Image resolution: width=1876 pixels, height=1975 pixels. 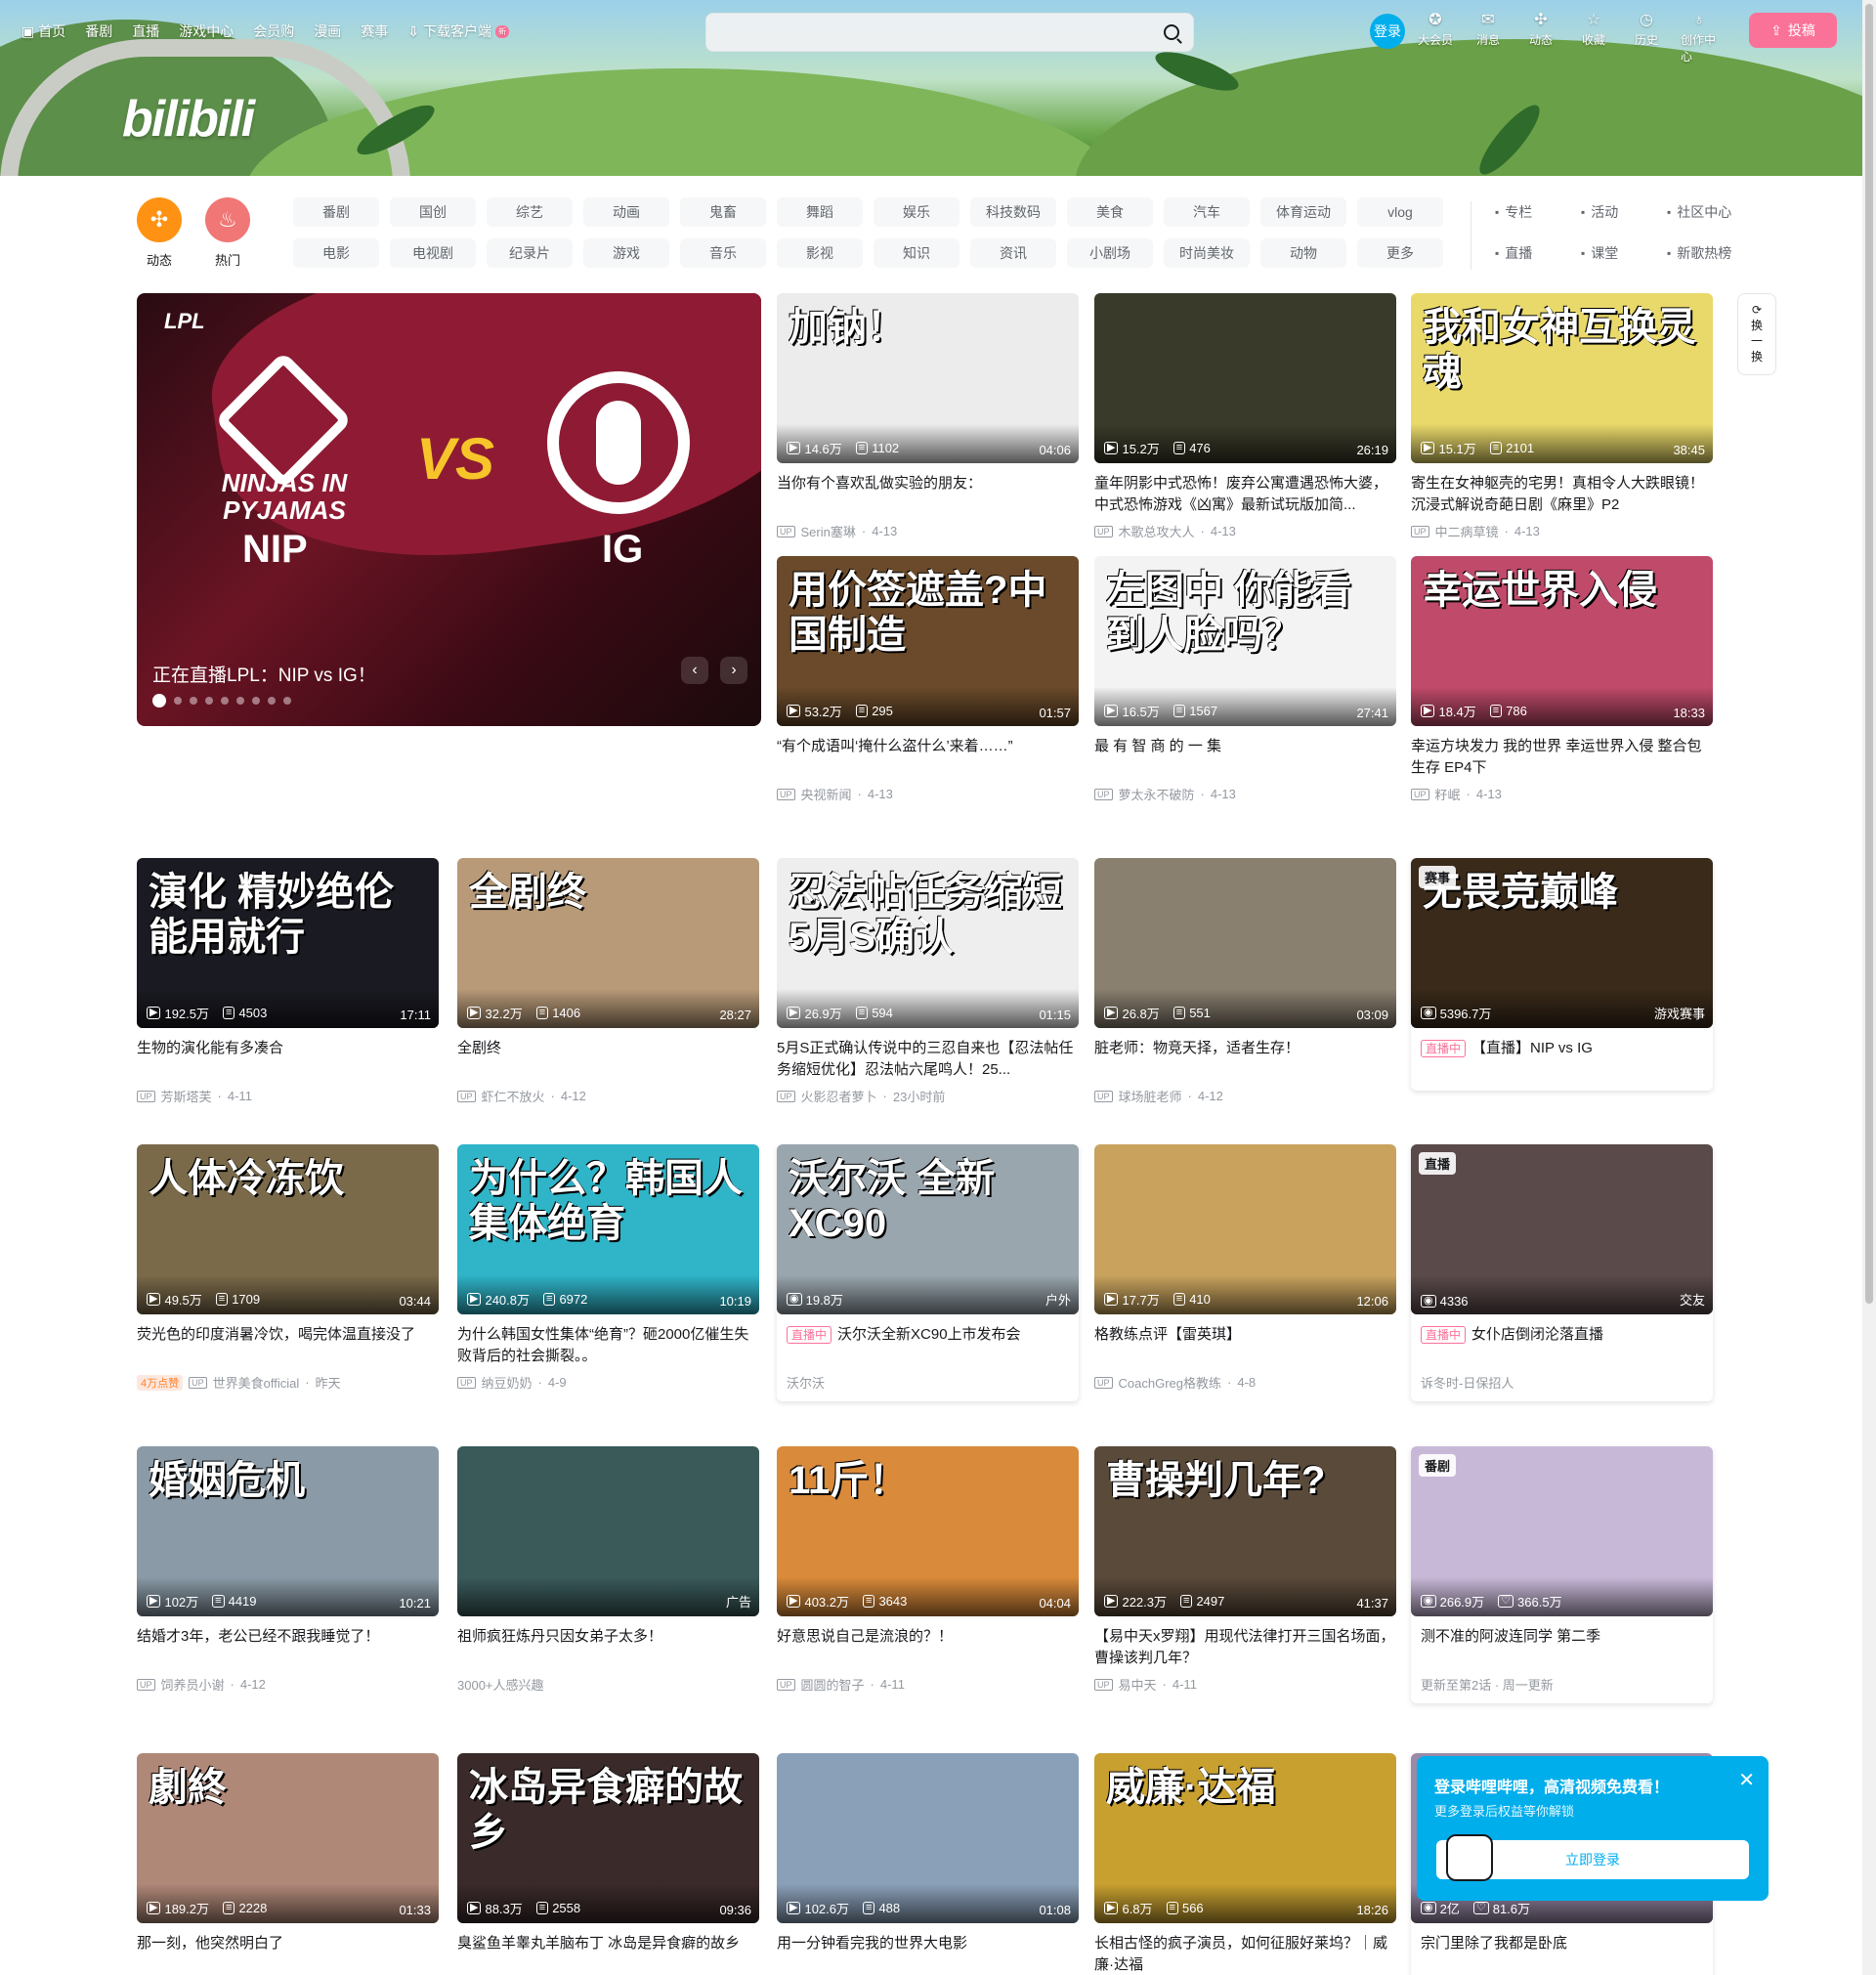 What do you see at coordinates (1170, 1382) in the screenshot?
I see `uploader-name: CoachGreg格教练` at bounding box center [1170, 1382].